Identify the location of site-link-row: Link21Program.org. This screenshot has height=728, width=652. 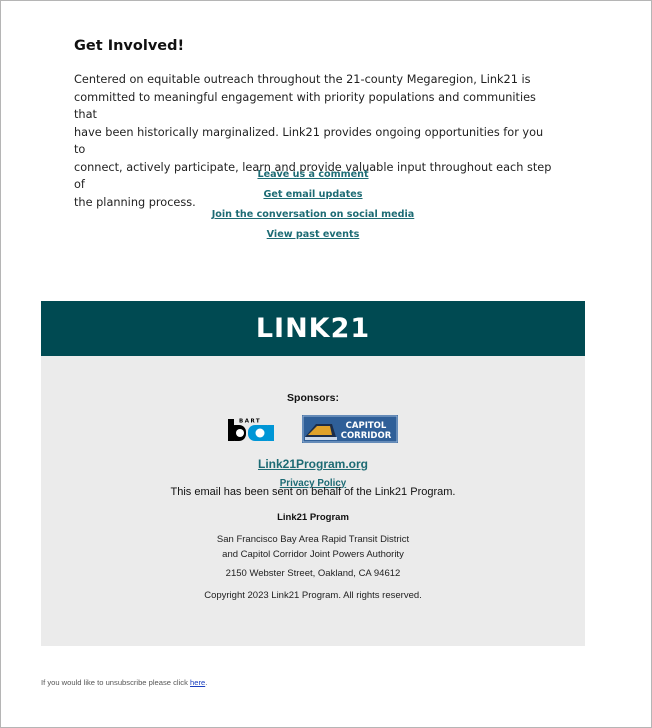
(313, 464).